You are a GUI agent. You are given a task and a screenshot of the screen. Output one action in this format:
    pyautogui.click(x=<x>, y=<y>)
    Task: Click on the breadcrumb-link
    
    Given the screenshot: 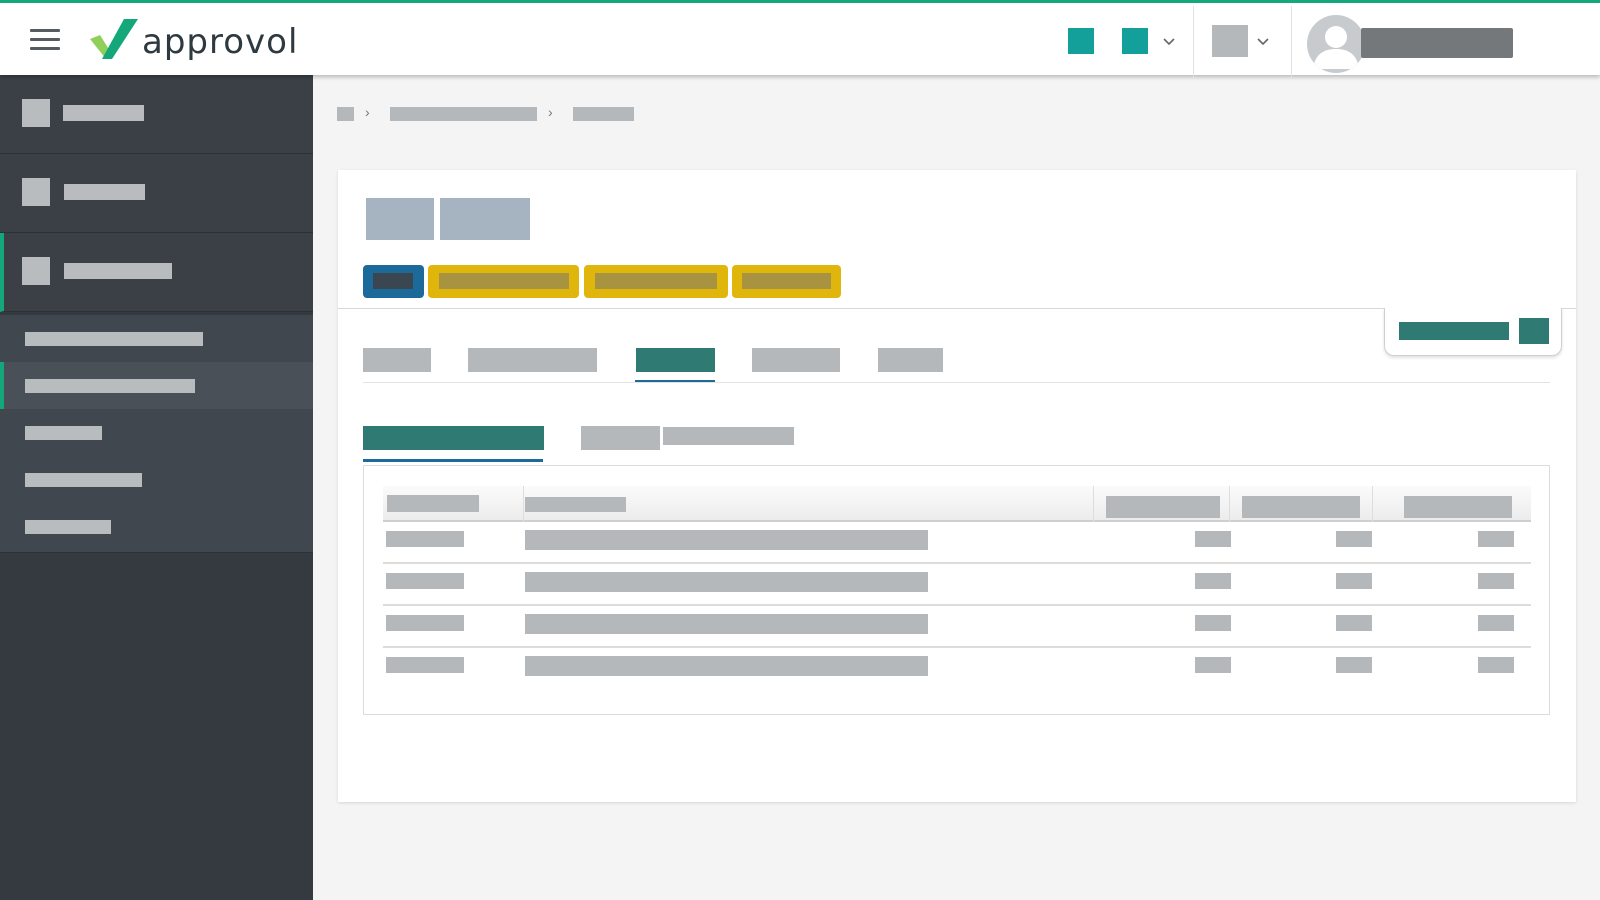 What is the action you would take?
    pyautogui.click(x=463, y=114)
    